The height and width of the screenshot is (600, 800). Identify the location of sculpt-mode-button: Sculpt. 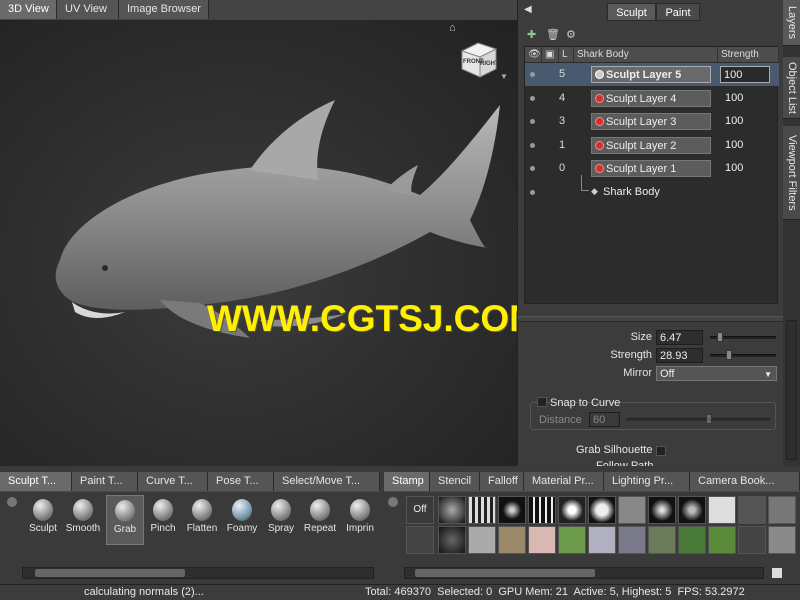
(631, 12).